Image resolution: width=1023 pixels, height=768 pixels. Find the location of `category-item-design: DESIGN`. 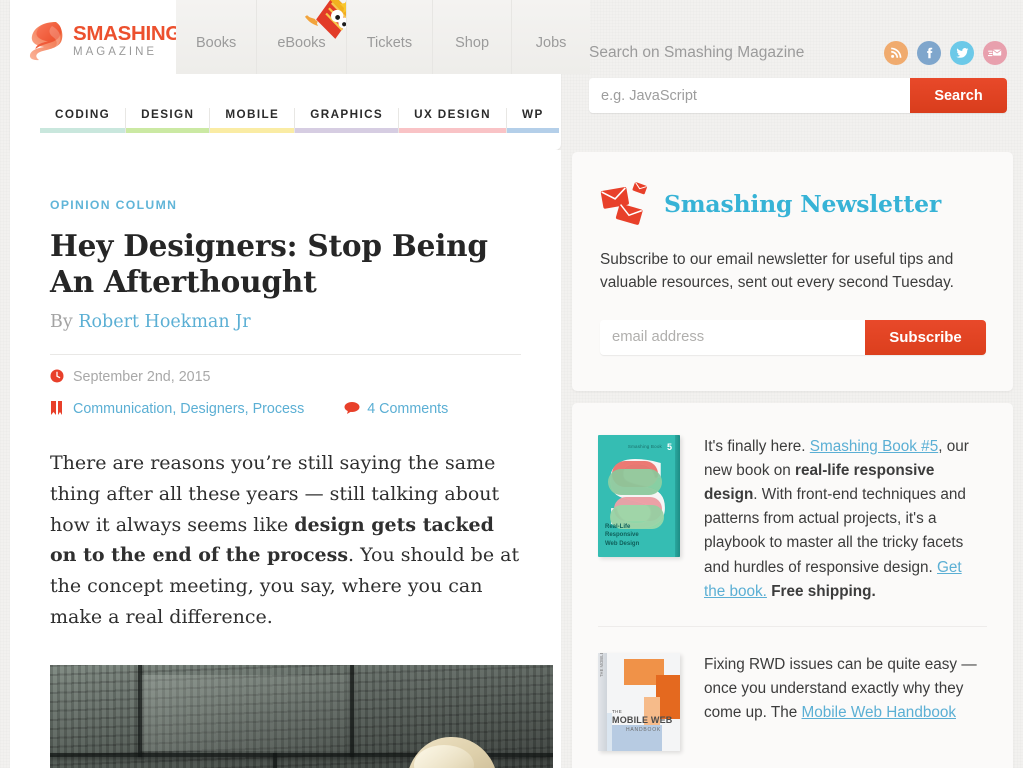

category-item-design: DESIGN is located at coordinates (168, 120).